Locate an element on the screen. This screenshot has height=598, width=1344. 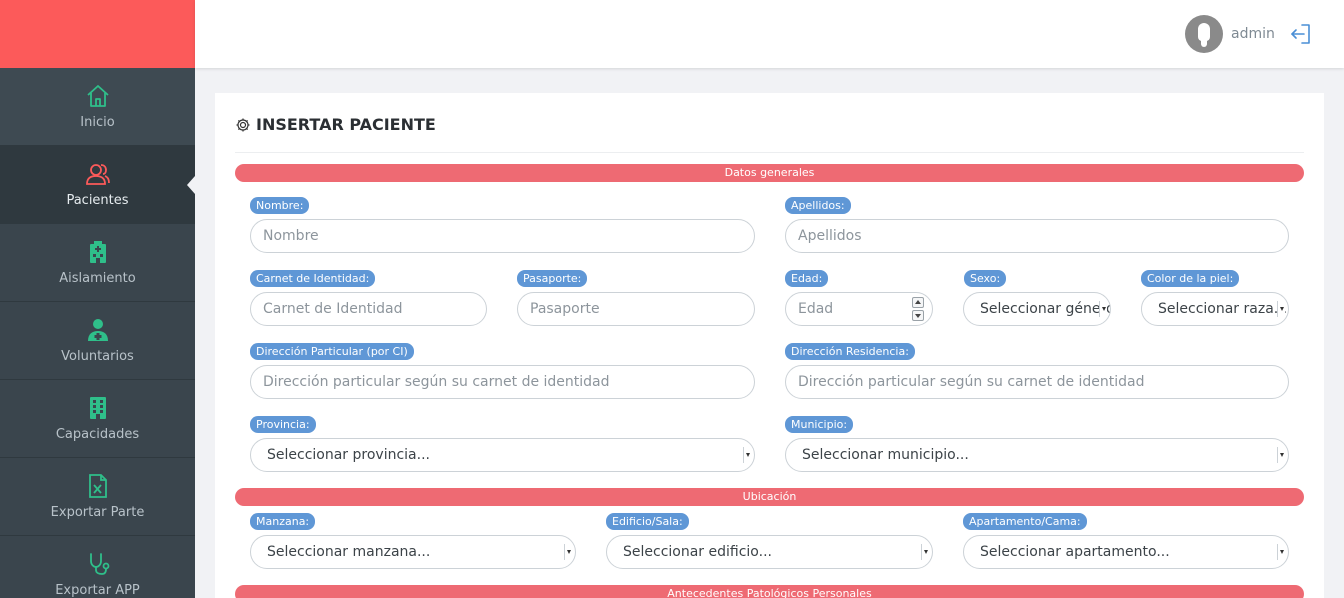
patients-icon is located at coordinates (98, 174).